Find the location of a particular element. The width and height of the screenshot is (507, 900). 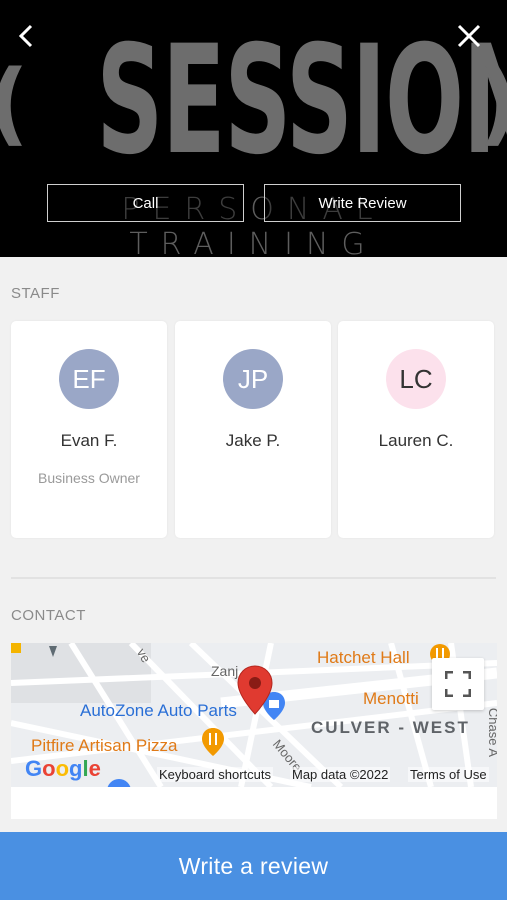

map-poi-label: Hatchet Hall is located at coordinates (363, 658).